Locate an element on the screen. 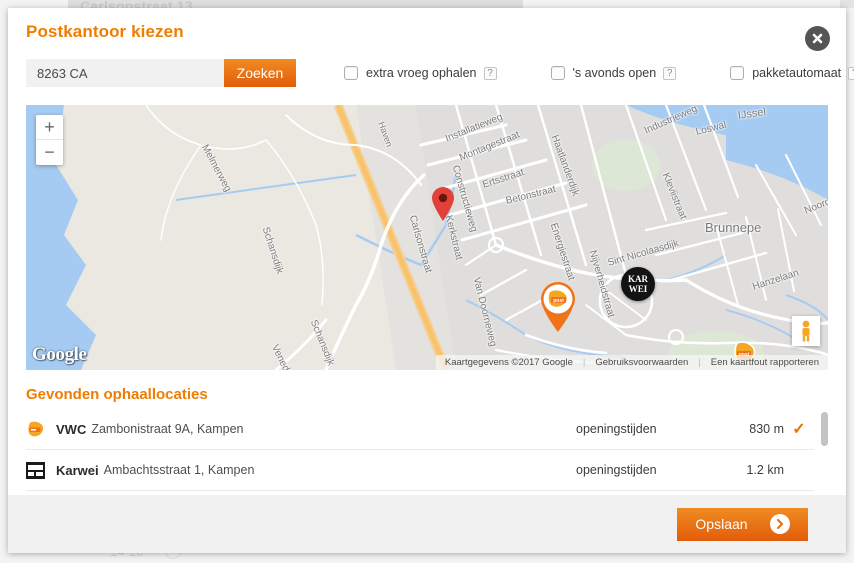 This screenshot has height=563, width=854. karwei-marker-line1: KAR is located at coordinates (638, 279).